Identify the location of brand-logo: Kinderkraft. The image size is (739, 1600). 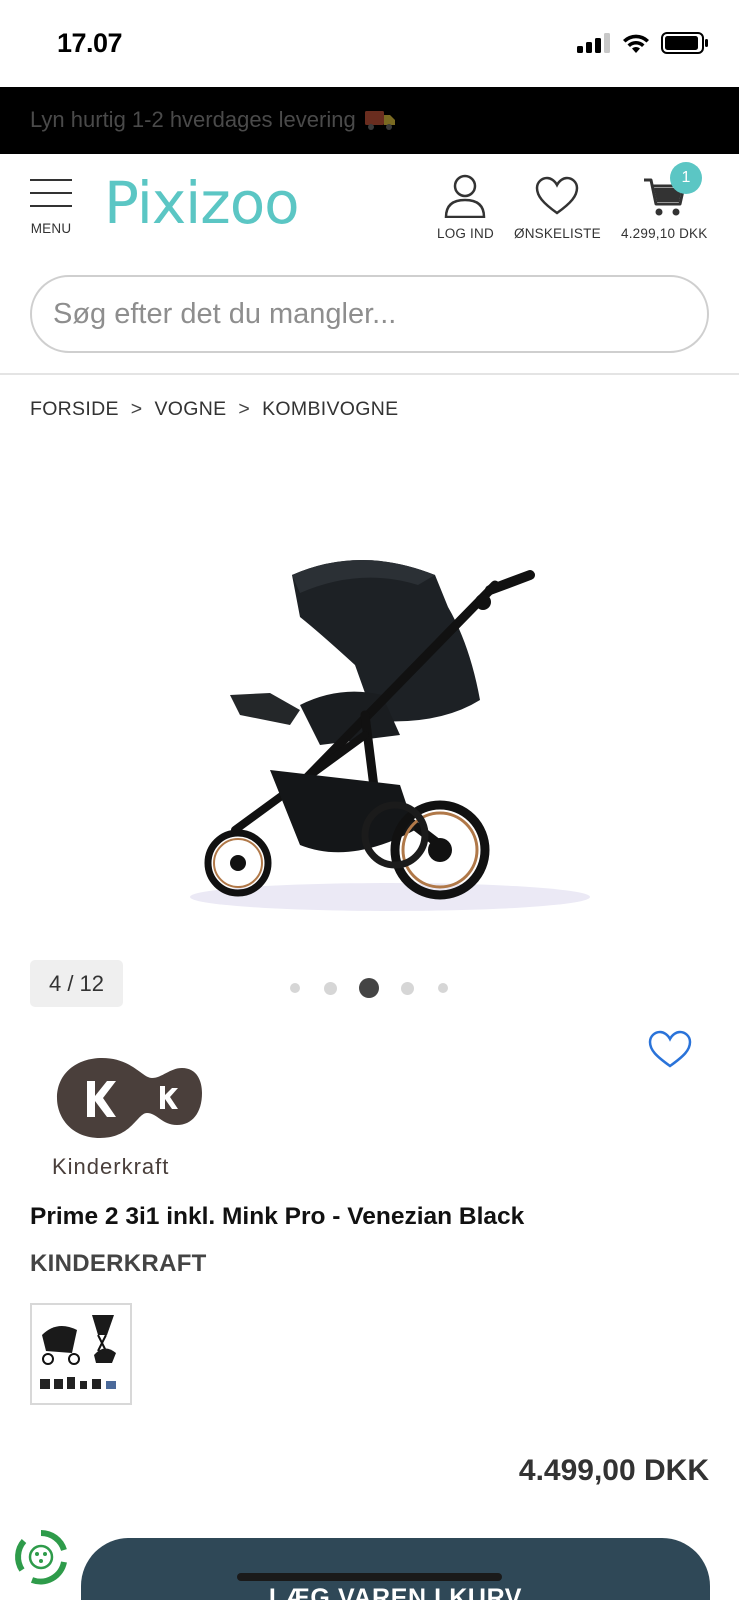
(128, 1116).